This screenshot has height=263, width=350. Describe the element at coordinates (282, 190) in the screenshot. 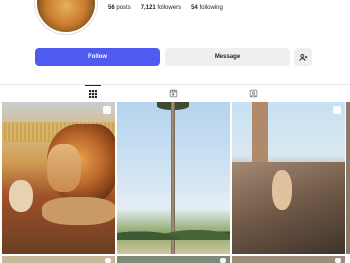

I see `mongoose-image` at that location.